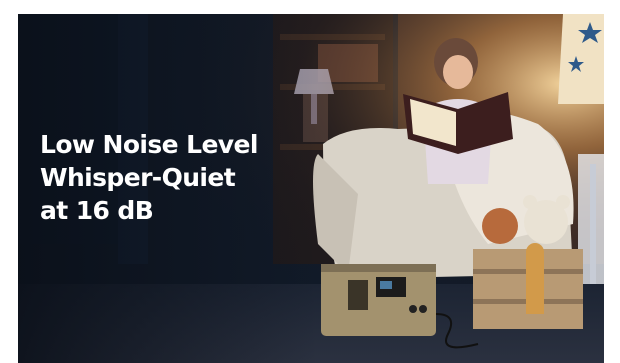 Image resolution: width=620 pixels, height=363 pixels. I want to click on headline-line-3: at 16 dB, so click(97, 210).